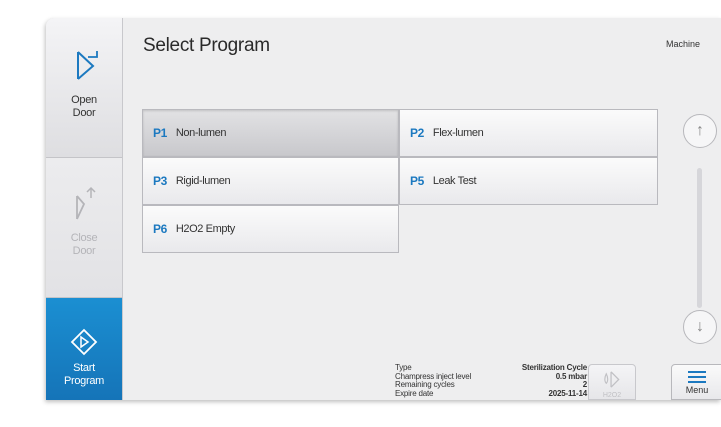  Describe the element at coordinates (160, 229) in the screenshot. I see `program-code: P6` at that location.